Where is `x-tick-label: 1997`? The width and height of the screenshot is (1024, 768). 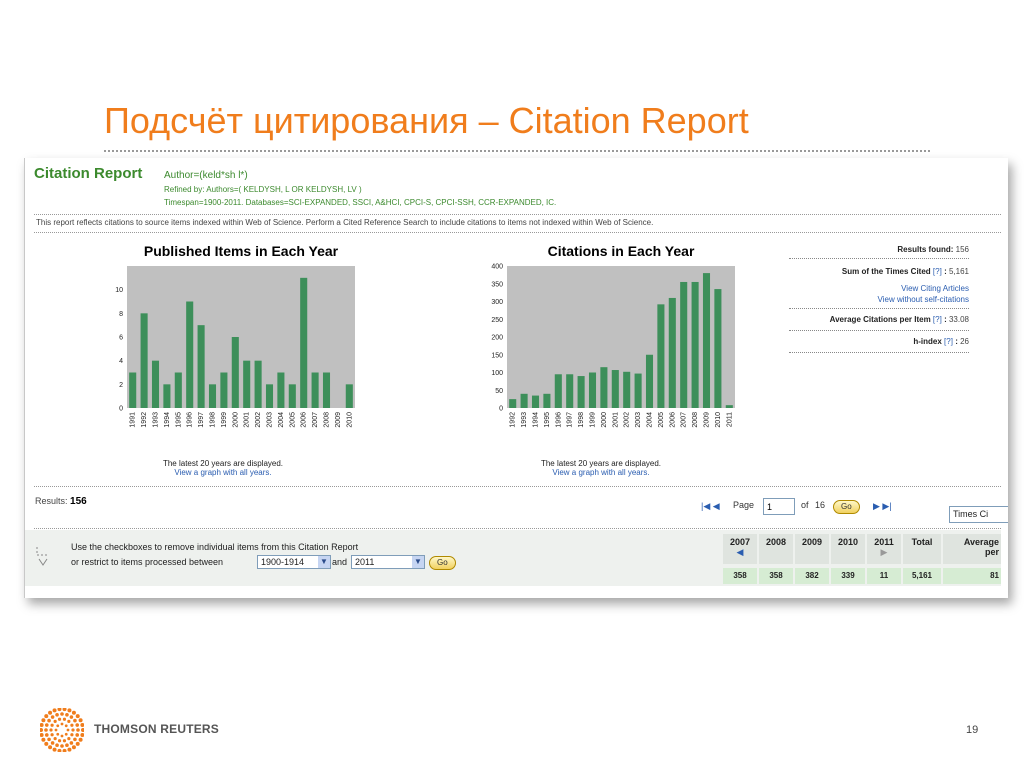
x-tick-label: 1997 is located at coordinates (201, 420).